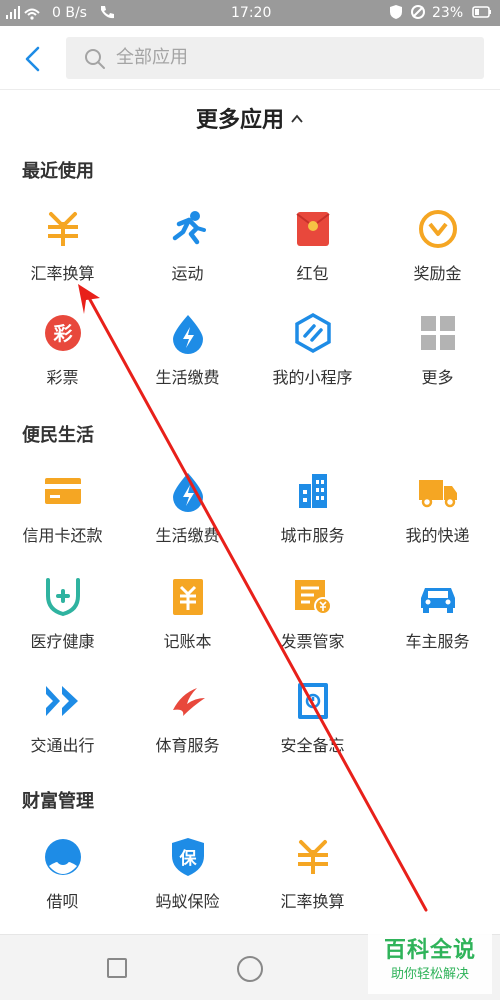 The image size is (500, 1000). What do you see at coordinates (418, 14) in the screenshot?
I see `mute-icon` at bounding box center [418, 14].